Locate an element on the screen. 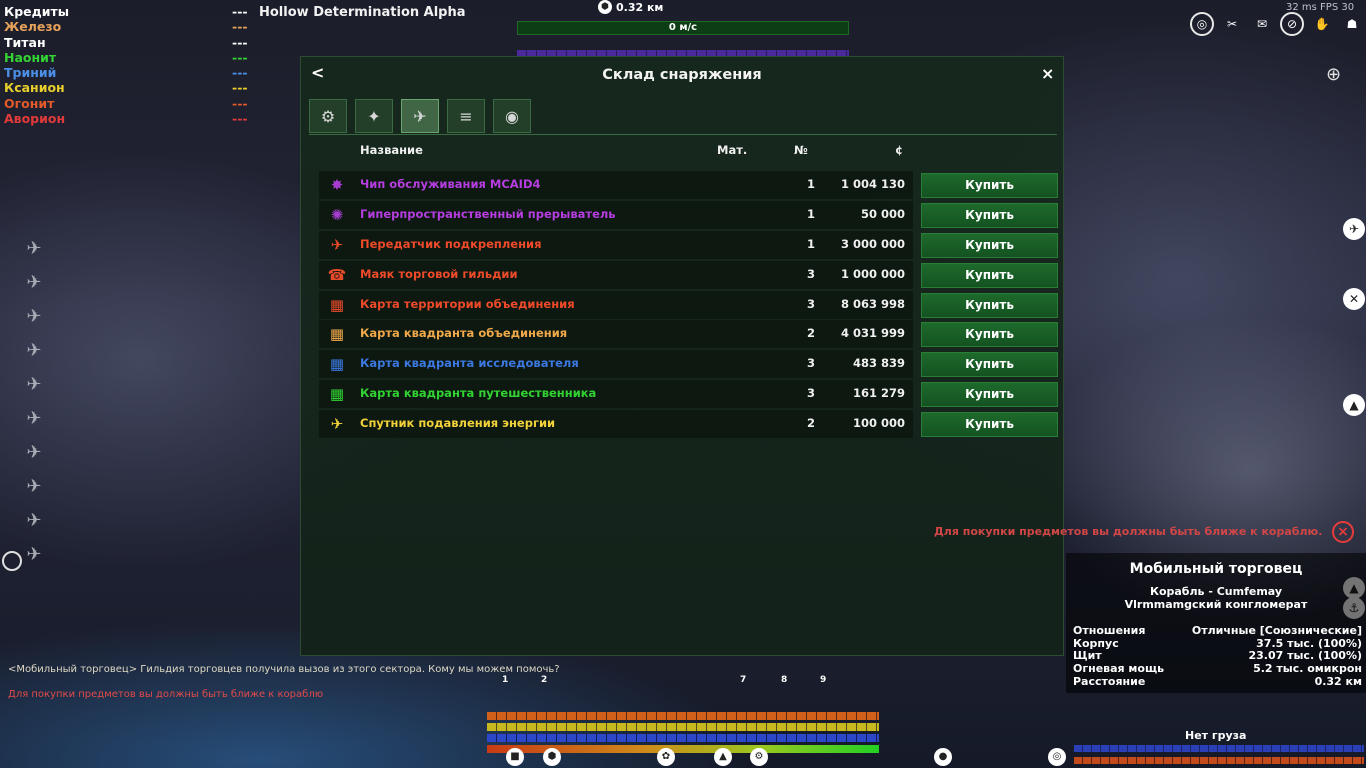 This screenshot has width=1366, height=768. item-name: Чип обслуживания MCAID4 is located at coordinates (450, 184).